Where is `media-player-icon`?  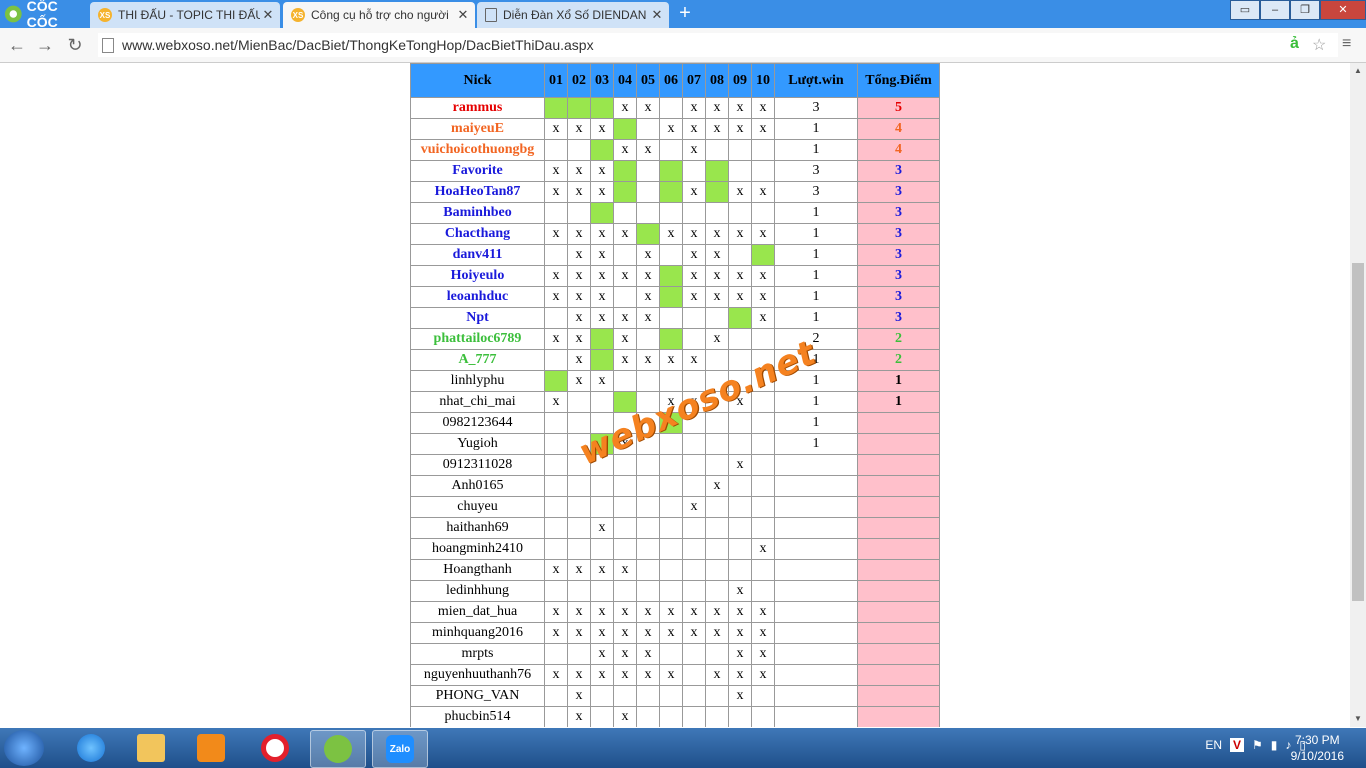
media-player-icon is located at coordinates (211, 748).